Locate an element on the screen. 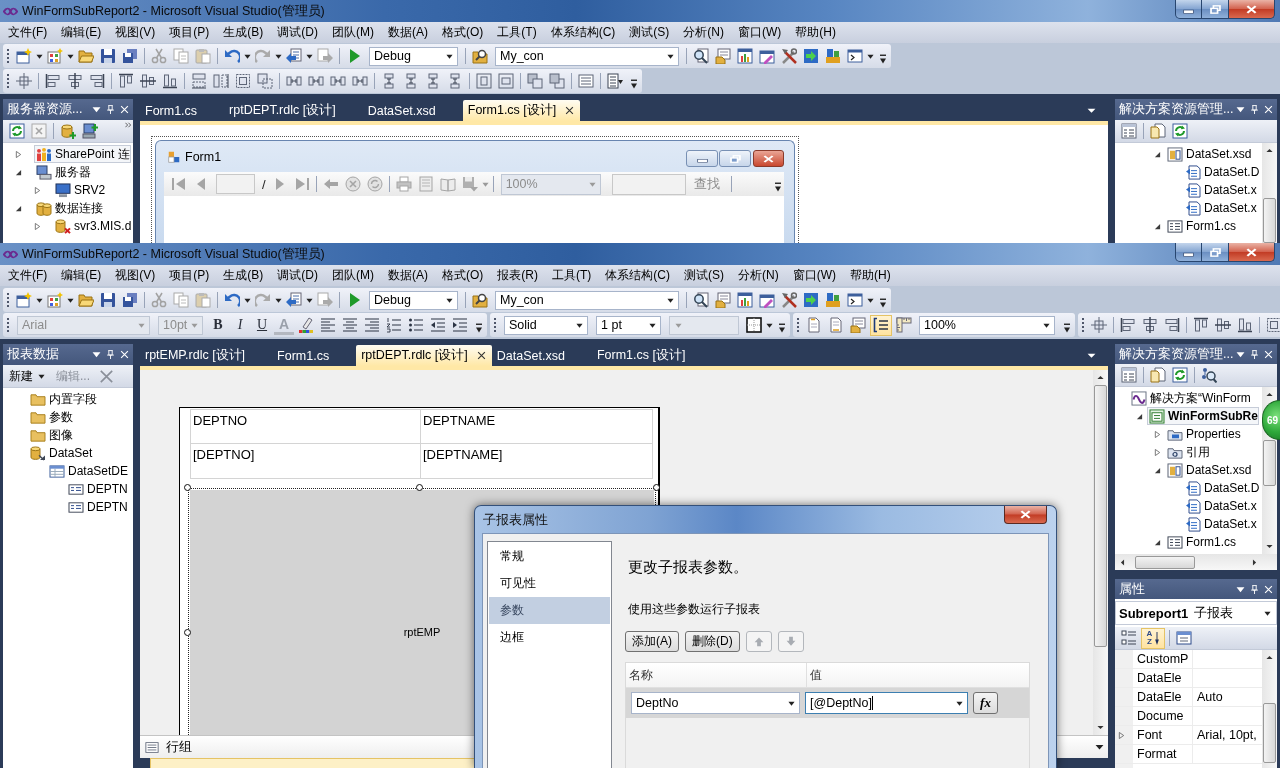 The height and width of the screenshot is (768, 1280). expression-button: fx is located at coordinates (985, 703).